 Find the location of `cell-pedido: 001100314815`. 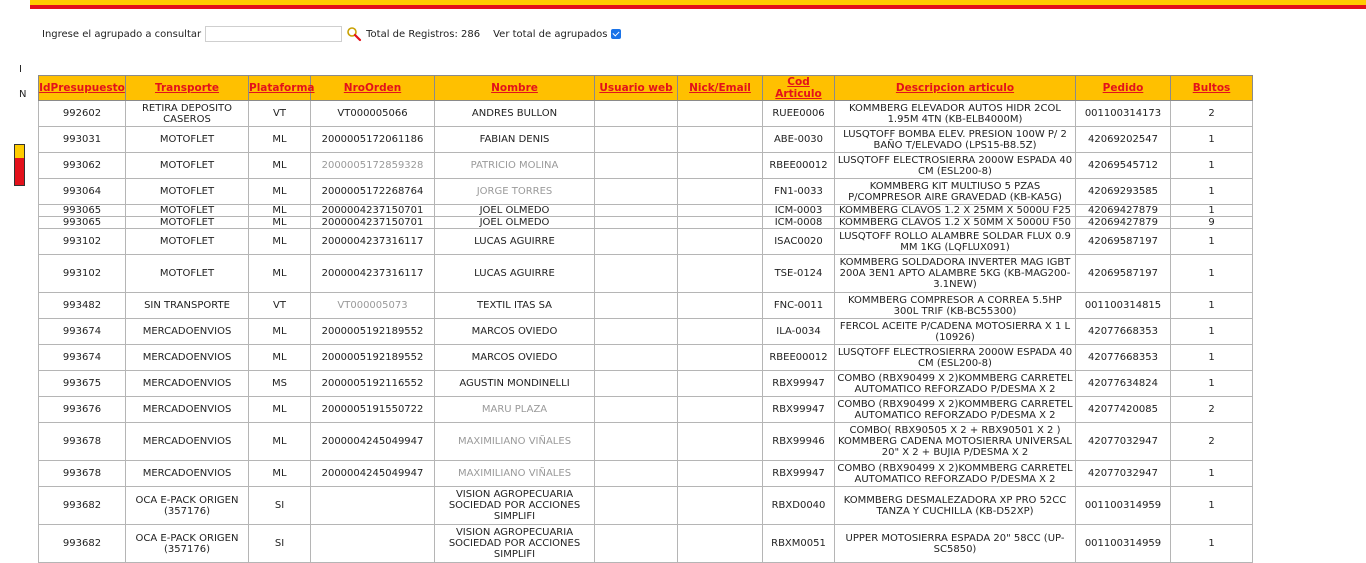

cell-pedido: 001100314815 is located at coordinates (1123, 305).